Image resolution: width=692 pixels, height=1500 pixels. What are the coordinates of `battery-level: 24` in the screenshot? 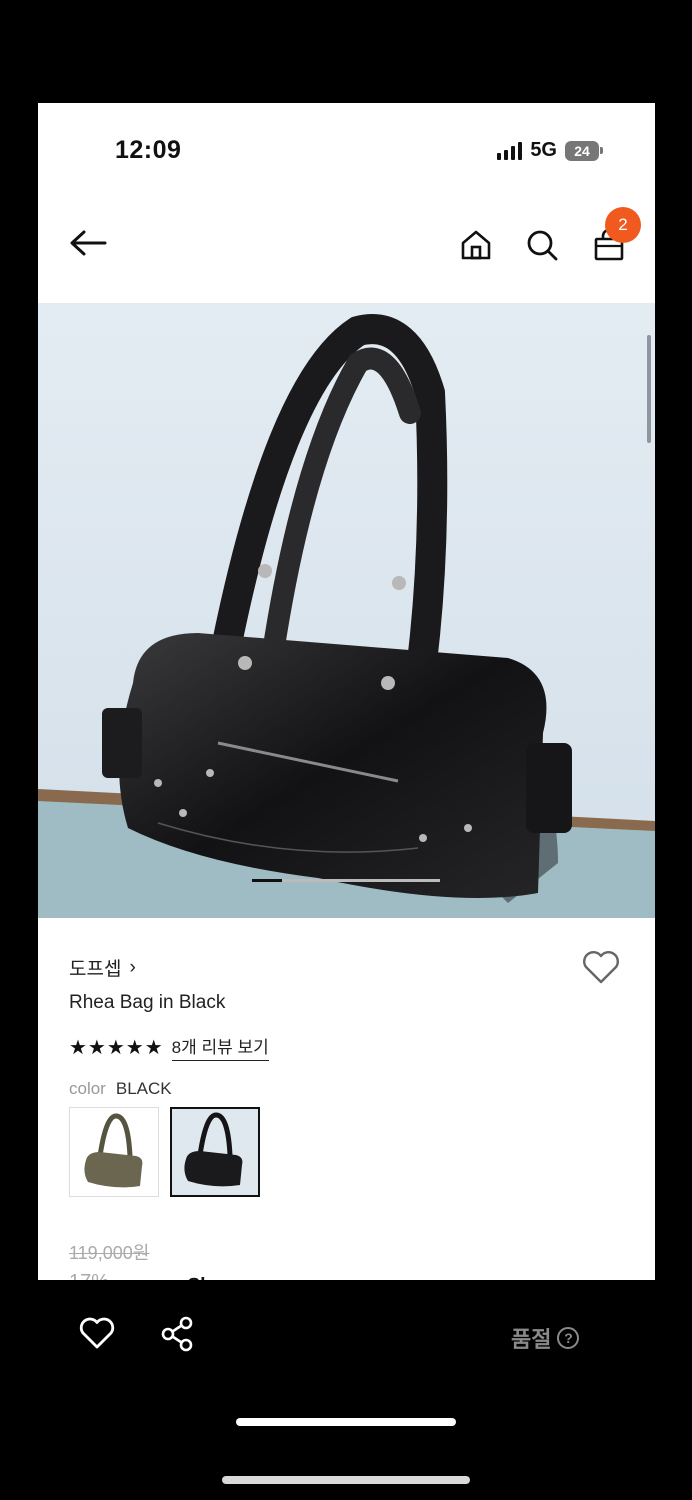 It's located at (582, 150).